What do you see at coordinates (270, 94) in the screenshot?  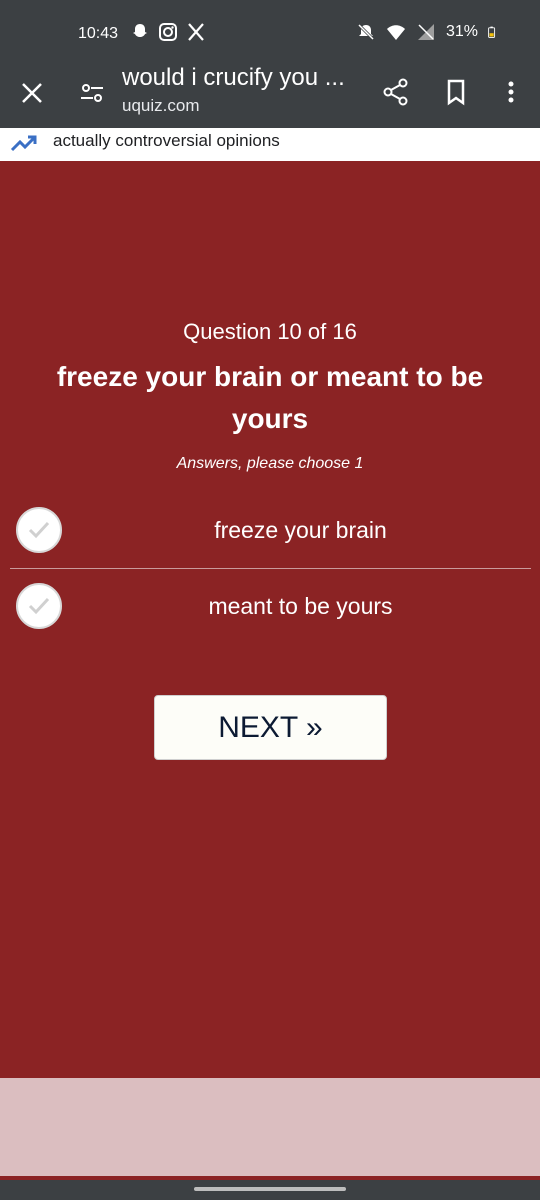 I see `browser-toolbar: would i crucify you ... uquiz.com` at bounding box center [270, 94].